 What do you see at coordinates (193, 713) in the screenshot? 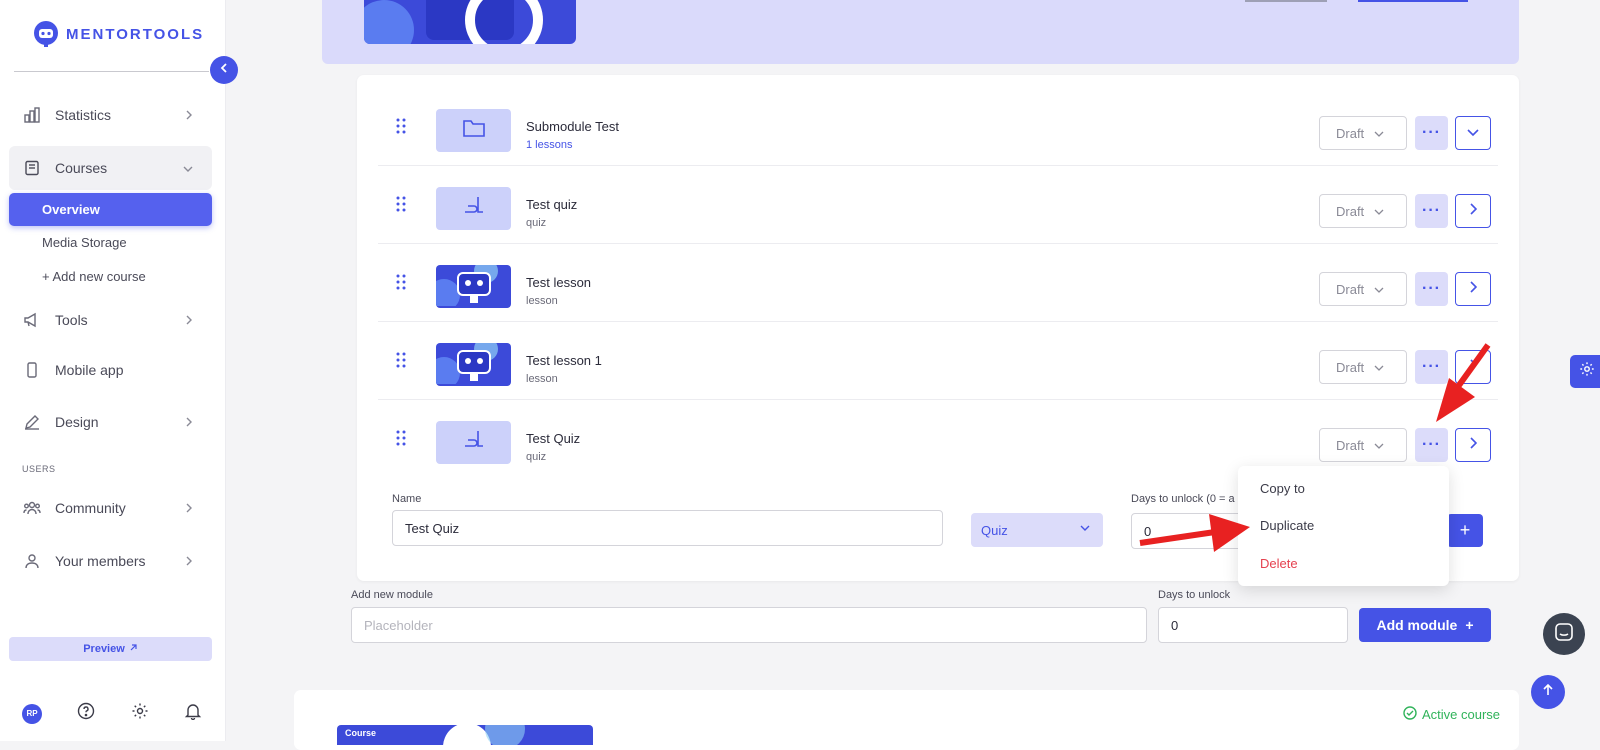
I see `bell-icon` at bounding box center [193, 713].